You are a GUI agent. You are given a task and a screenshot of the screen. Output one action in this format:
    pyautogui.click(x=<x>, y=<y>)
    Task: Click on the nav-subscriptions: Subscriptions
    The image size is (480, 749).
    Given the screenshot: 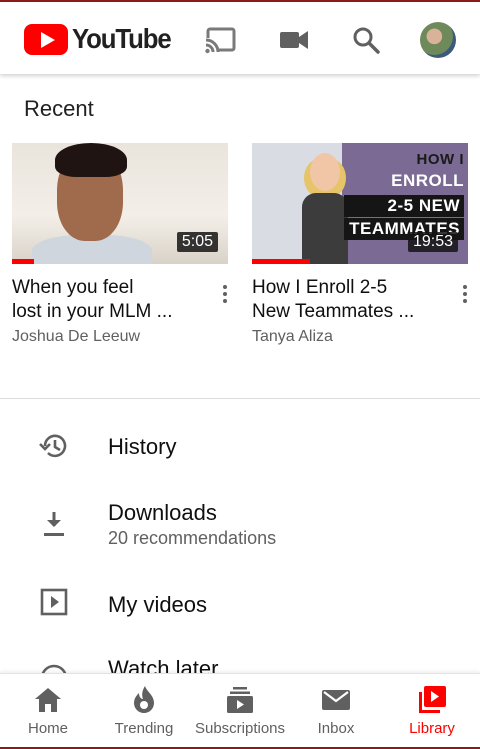 What is the action you would take?
    pyautogui.click(x=240, y=711)
    